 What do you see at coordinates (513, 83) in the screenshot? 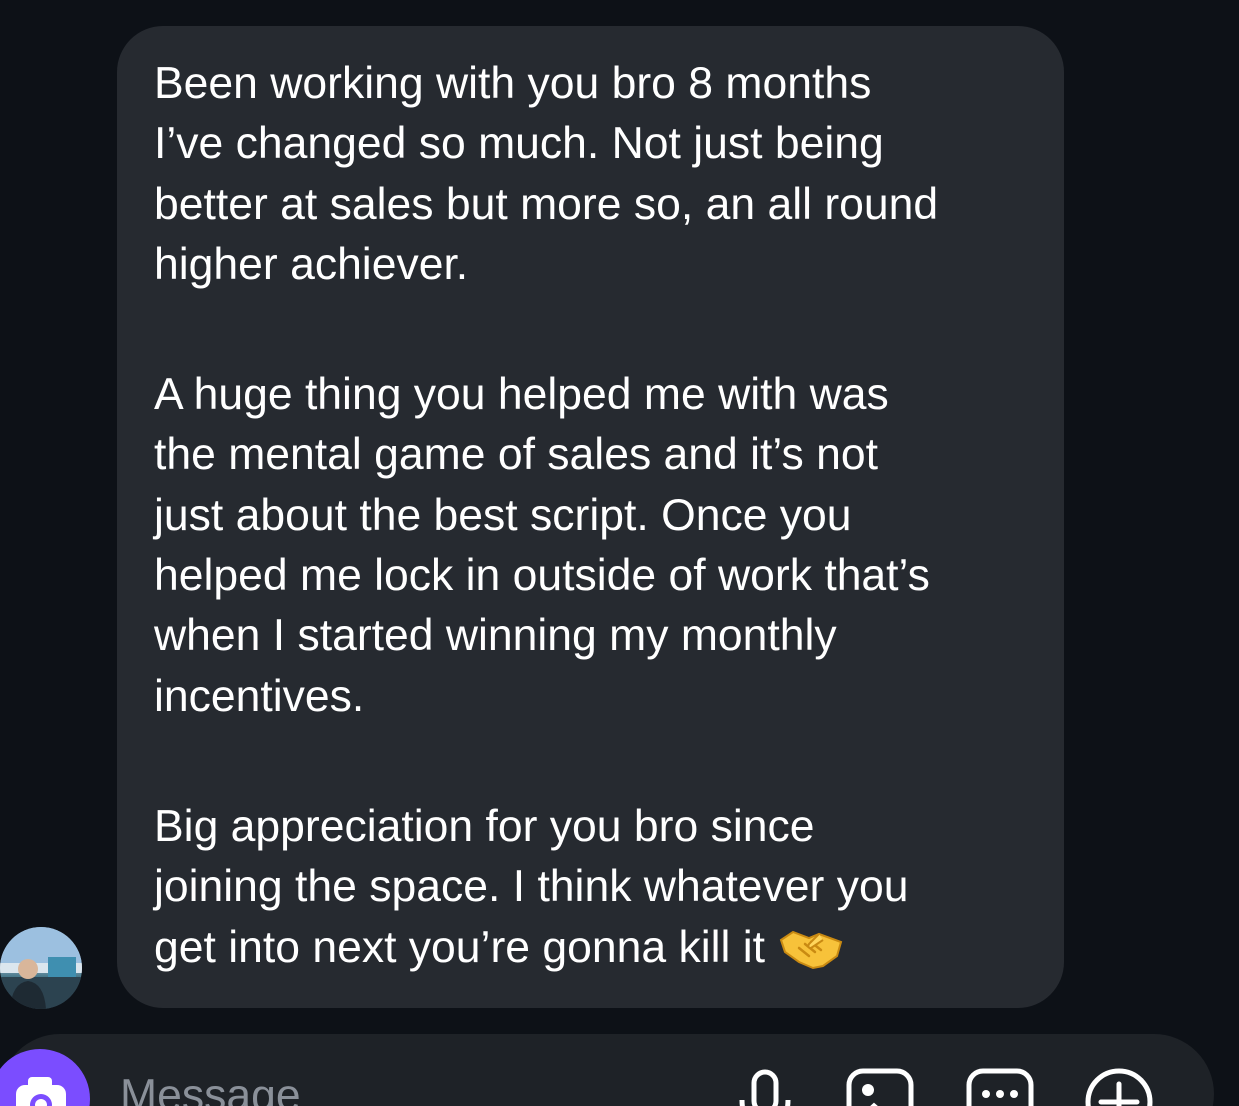
I see `message-line: Been working with you bro 8 months` at bounding box center [513, 83].